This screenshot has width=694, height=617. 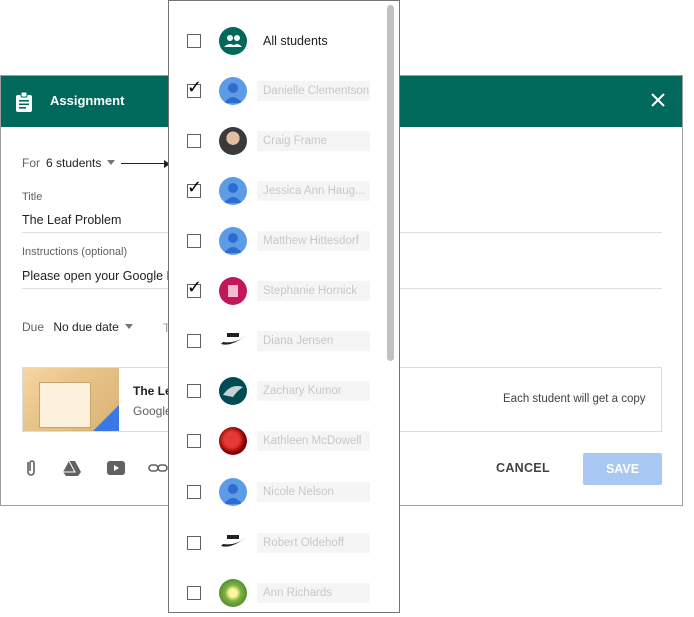 I want to click on student-option: Robert Oldehoff, so click(x=276, y=543).